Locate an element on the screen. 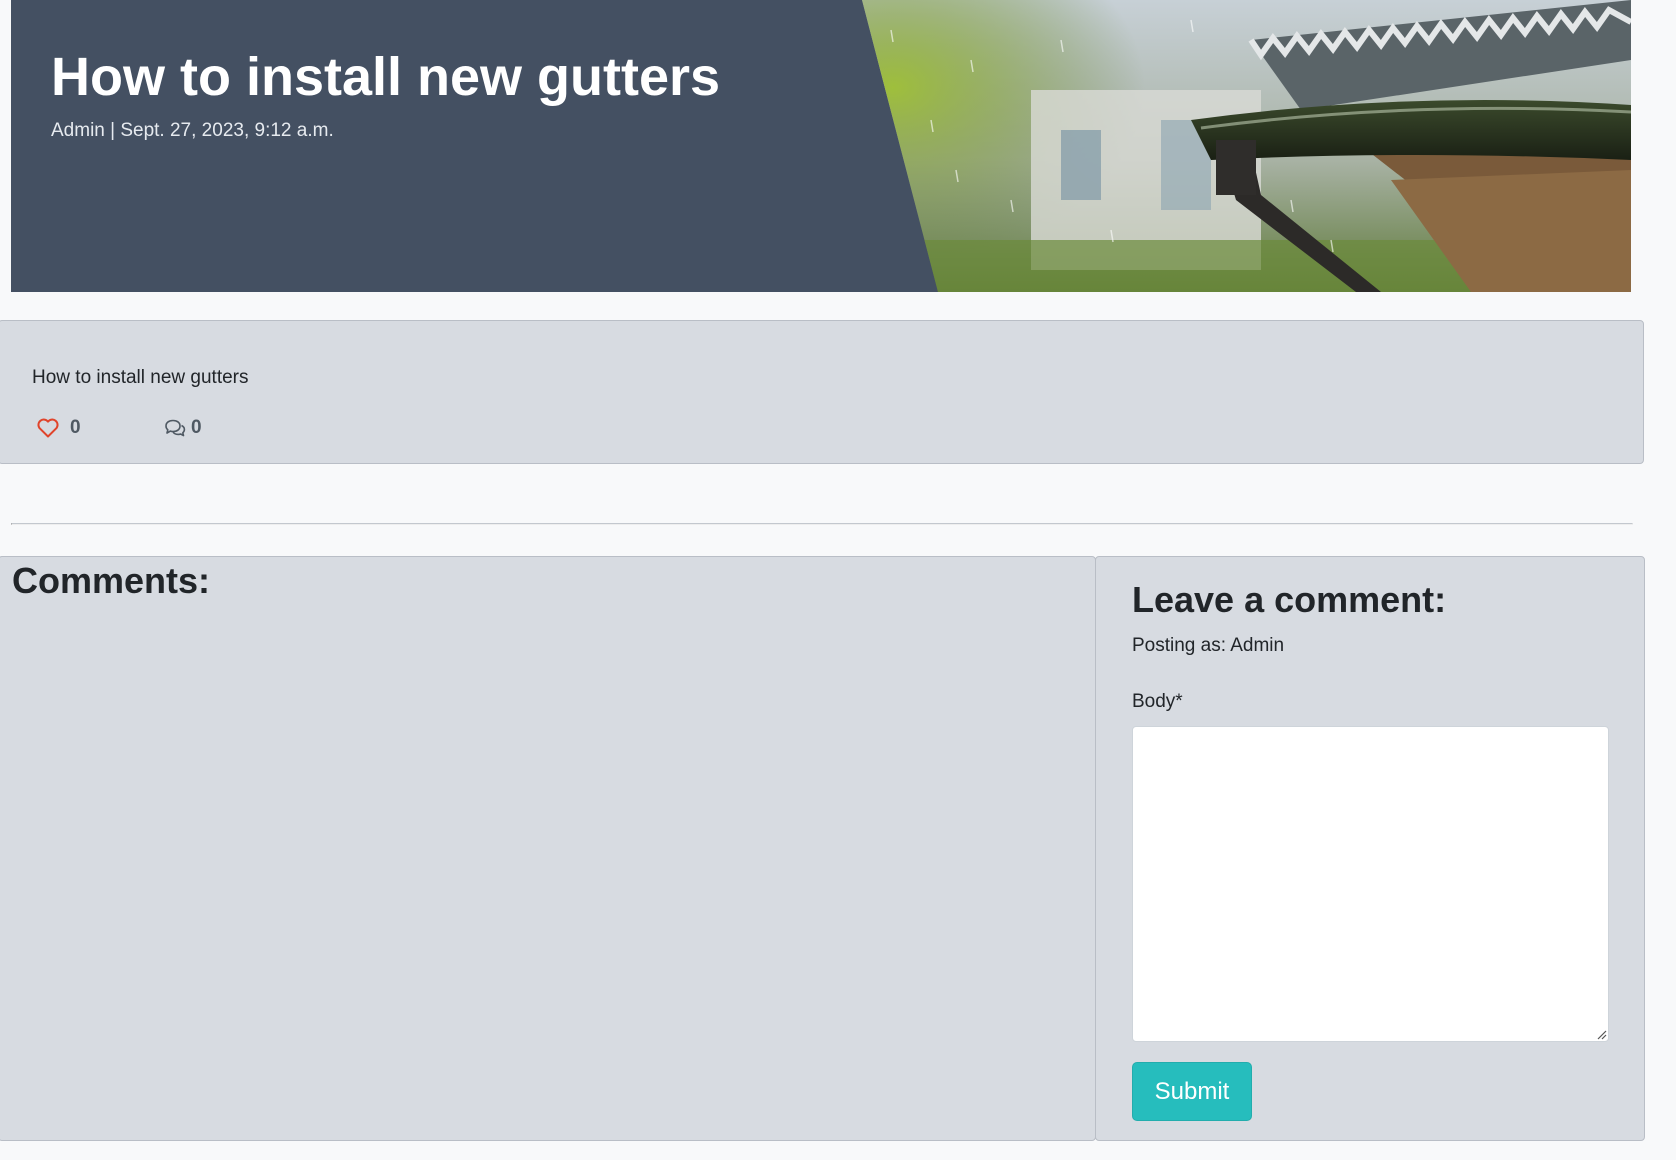 The height and width of the screenshot is (1160, 1676). comment-stat: 0 is located at coordinates (182, 428).